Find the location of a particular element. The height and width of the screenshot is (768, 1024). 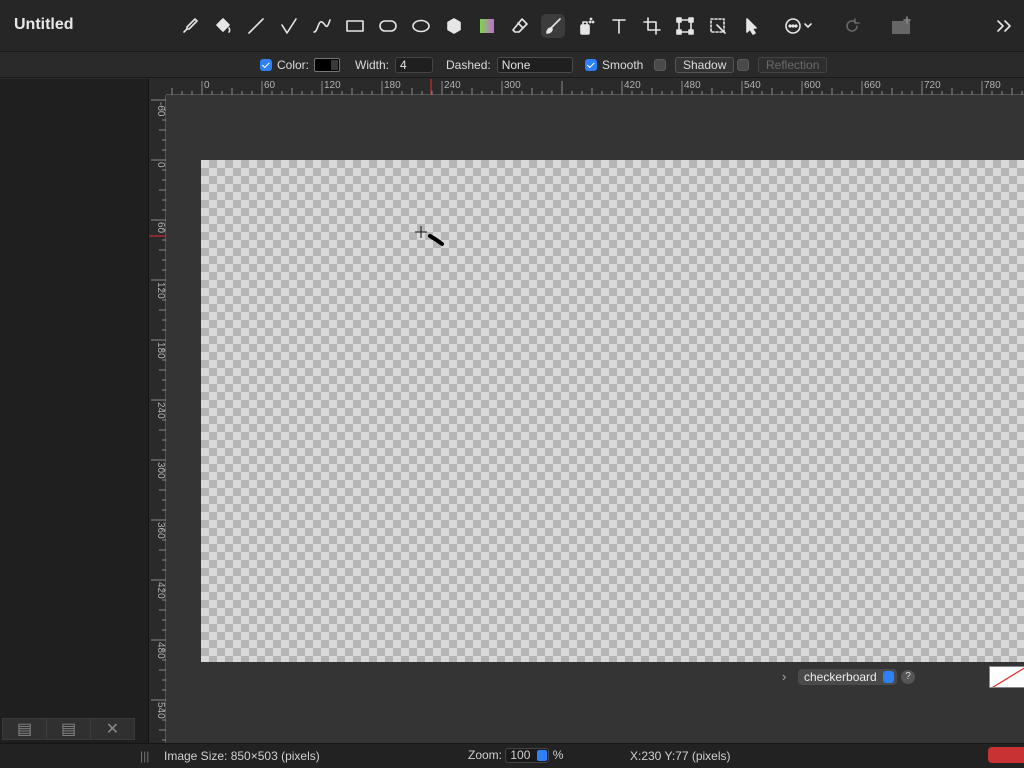

curve-icon is located at coordinates (322, 26).